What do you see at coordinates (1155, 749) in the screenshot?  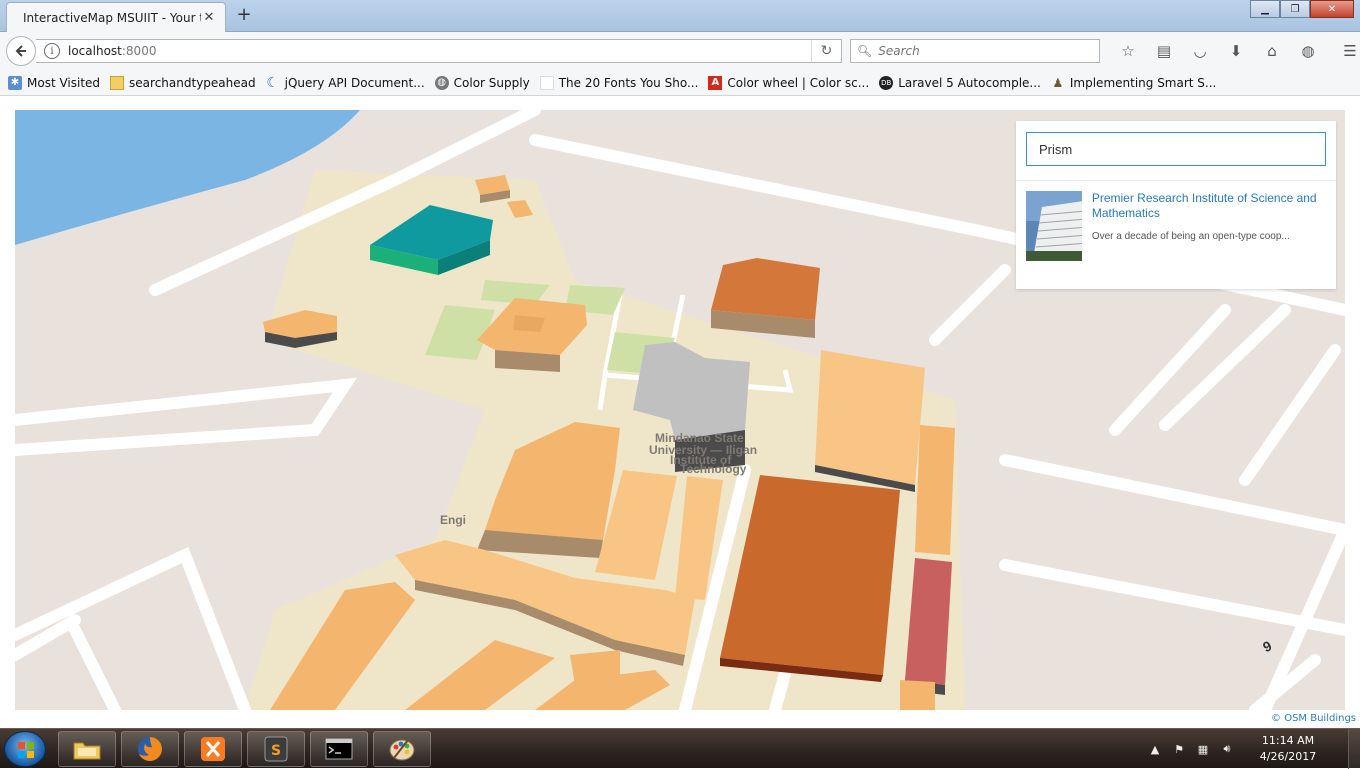 I see `show-hidden-icons-icon: ▲` at bounding box center [1155, 749].